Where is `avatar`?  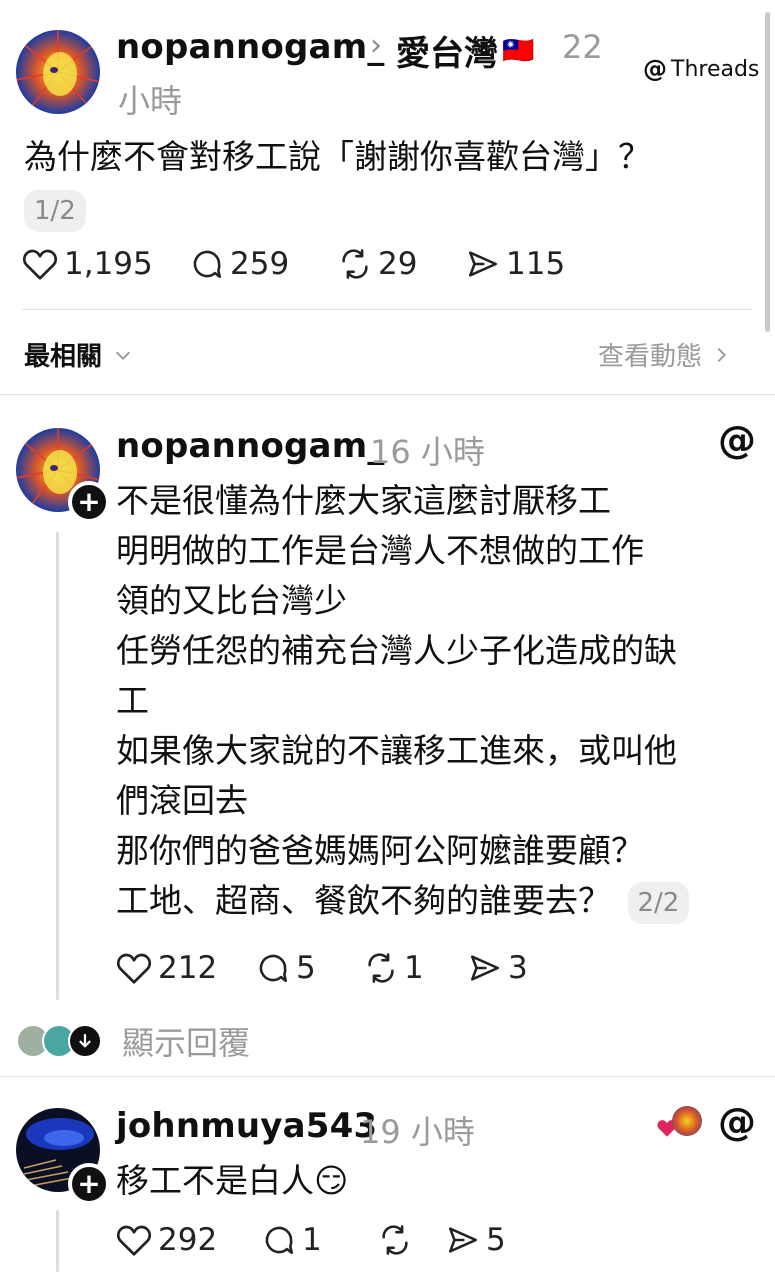
avatar is located at coordinates (58, 72).